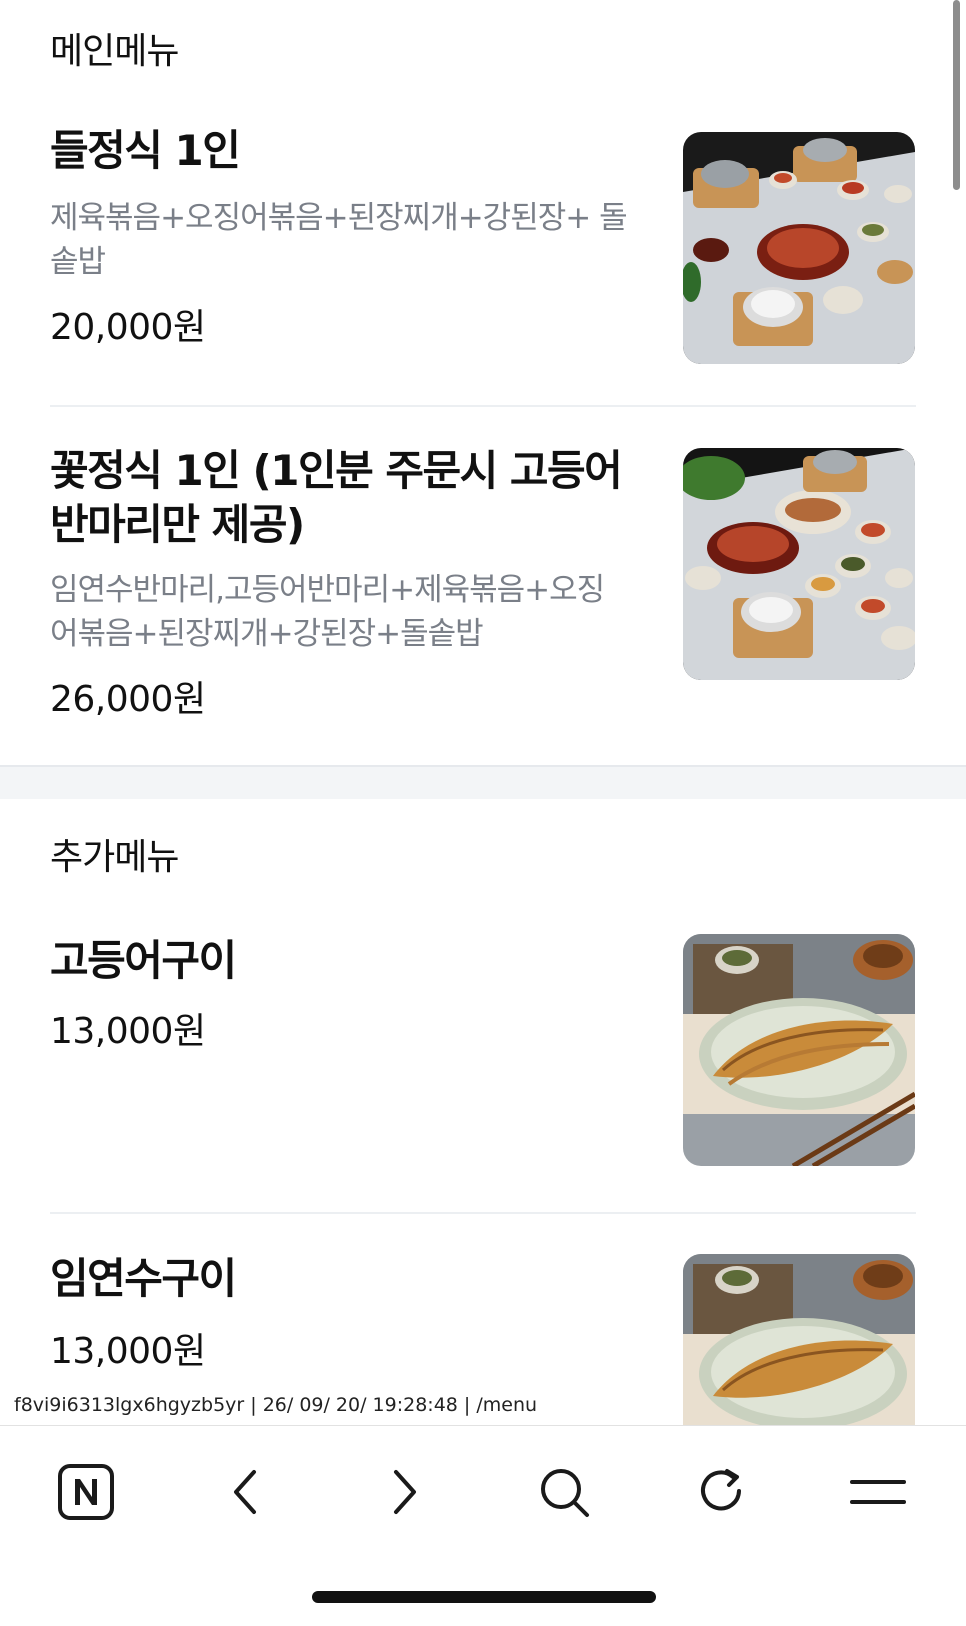  Describe the element at coordinates (128, 327) in the screenshot. I see `menu-item-price: 20,000원` at that location.